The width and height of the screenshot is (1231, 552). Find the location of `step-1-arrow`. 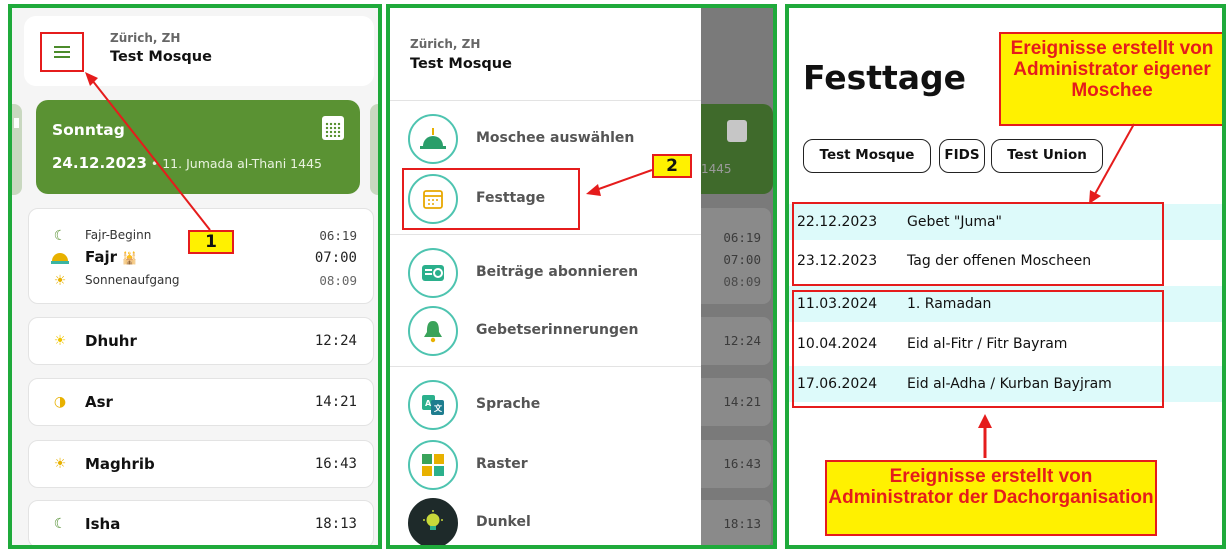

step-1-arrow is located at coordinates (148, 151).